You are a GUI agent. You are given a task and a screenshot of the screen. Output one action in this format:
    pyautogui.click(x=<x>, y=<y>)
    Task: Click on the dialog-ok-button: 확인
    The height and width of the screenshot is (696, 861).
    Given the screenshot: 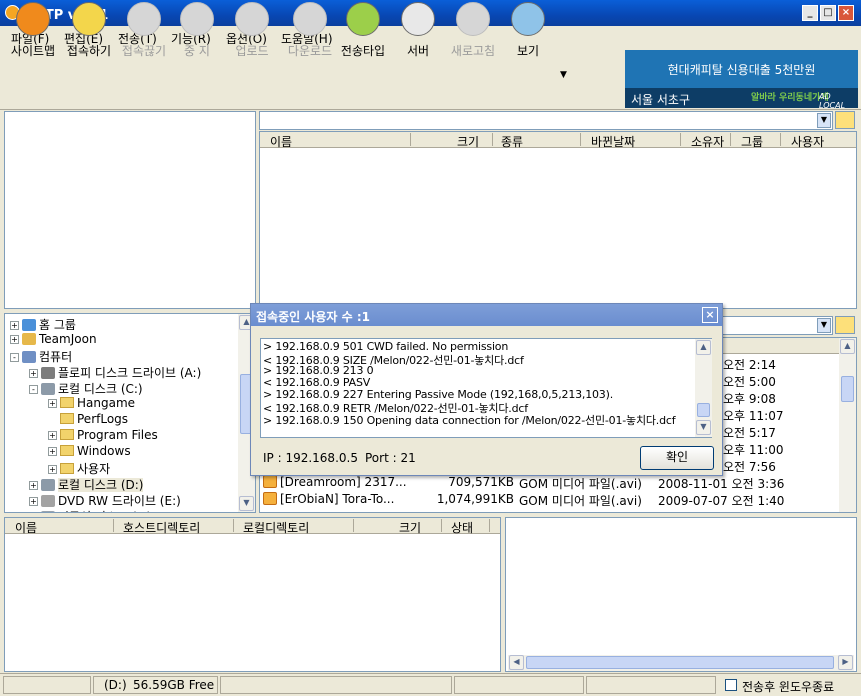 What is the action you would take?
    pyautogui.click(x=677, y=458)
    